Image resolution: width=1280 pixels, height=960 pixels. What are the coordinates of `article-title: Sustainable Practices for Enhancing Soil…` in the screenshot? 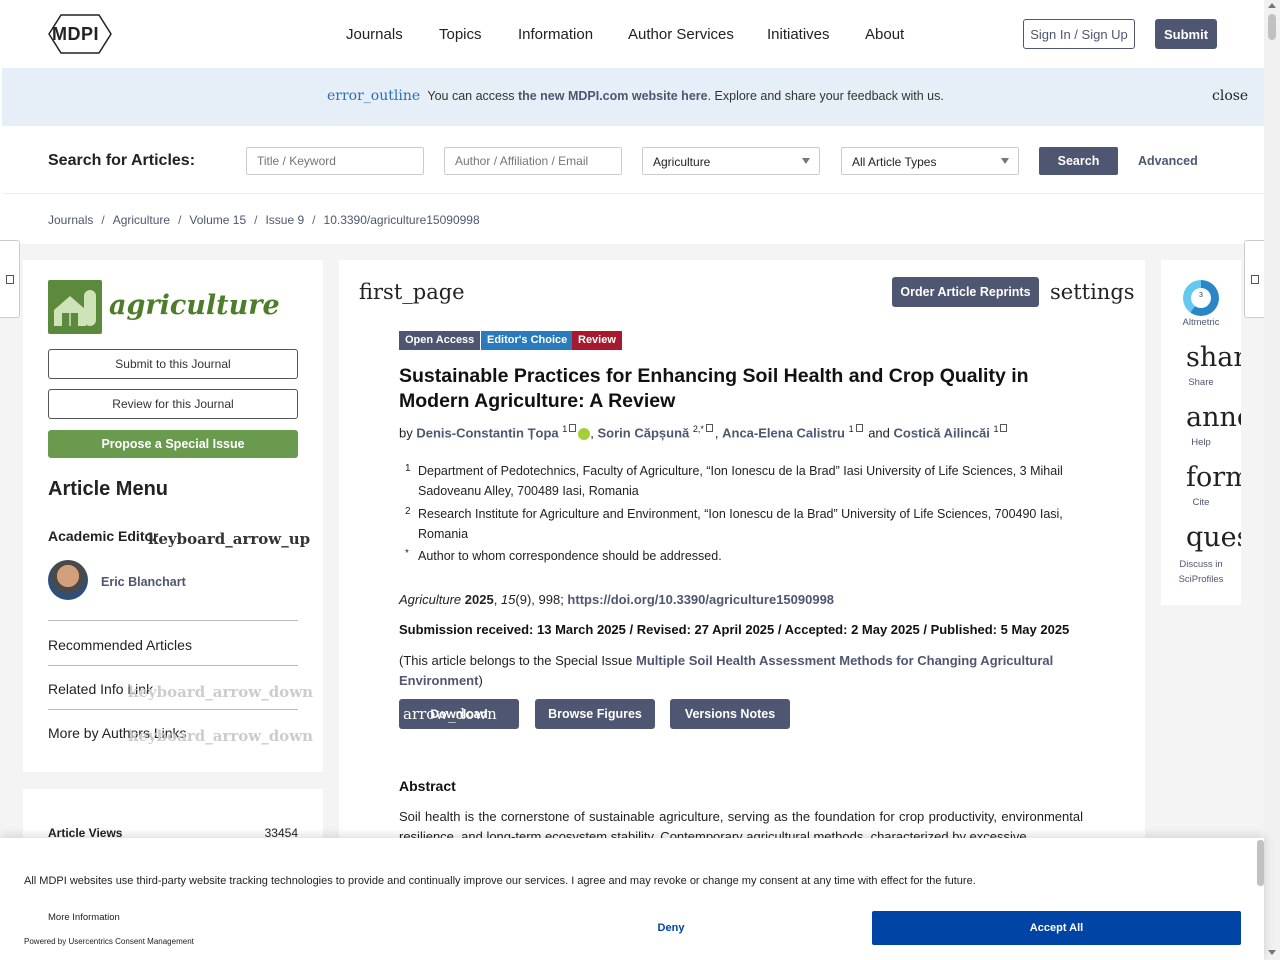 It's located at (714, 388).